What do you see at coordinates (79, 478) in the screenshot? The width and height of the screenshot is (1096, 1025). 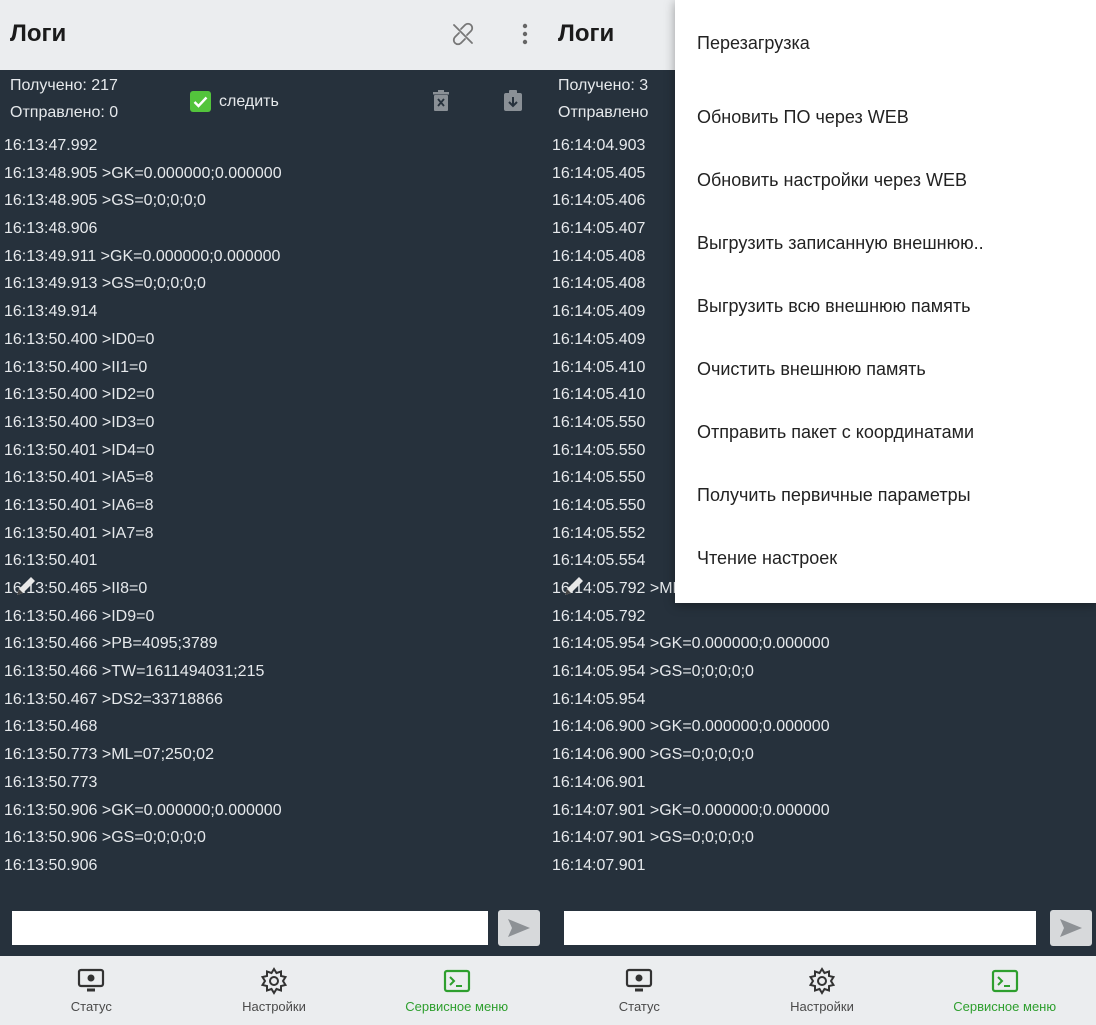 I see `log-line: 16:13:50.401 >IA5=8` at bounding box center [79, 478].